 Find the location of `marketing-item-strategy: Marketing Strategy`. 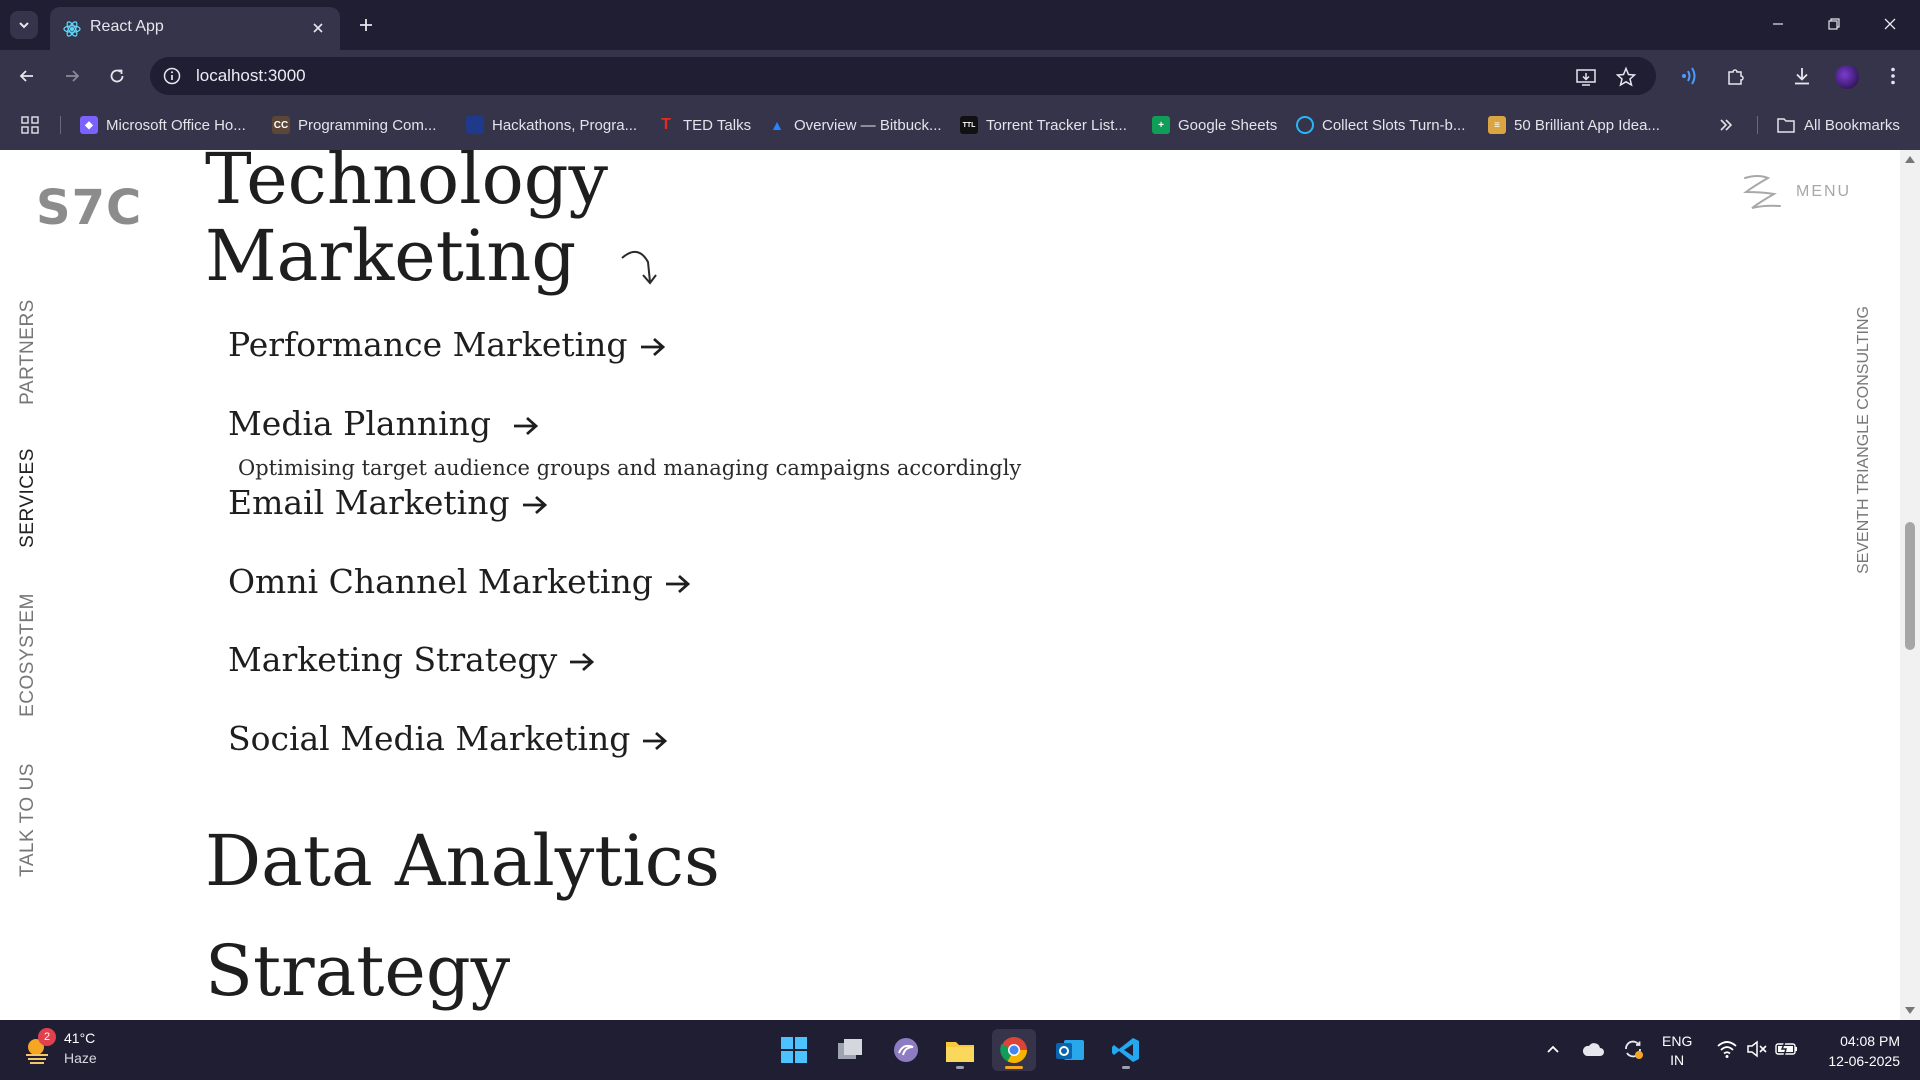

marketing-item-strategy: Marketing Strategy is located at coordinates (412, 659).